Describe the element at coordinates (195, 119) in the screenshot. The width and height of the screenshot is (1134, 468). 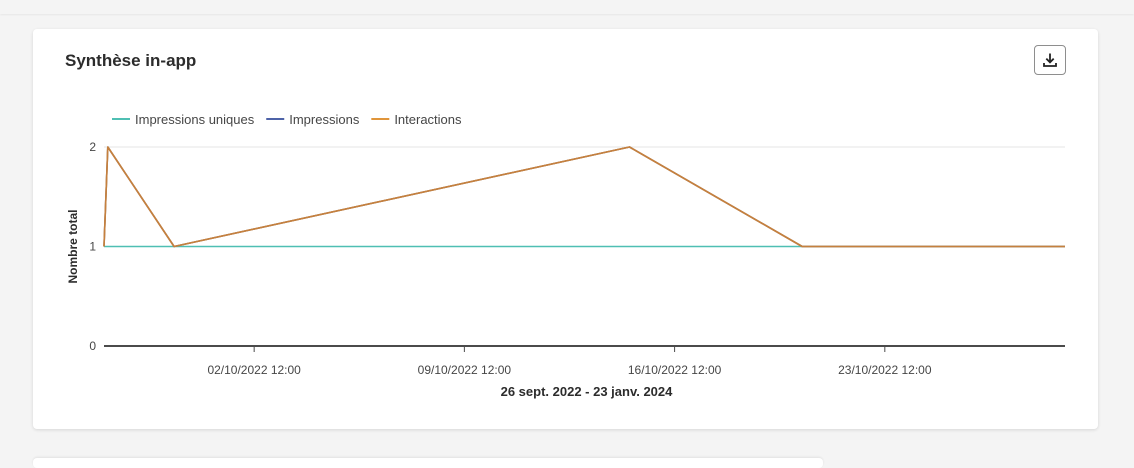
I see `legend-label: Impressions uniques` at that location.